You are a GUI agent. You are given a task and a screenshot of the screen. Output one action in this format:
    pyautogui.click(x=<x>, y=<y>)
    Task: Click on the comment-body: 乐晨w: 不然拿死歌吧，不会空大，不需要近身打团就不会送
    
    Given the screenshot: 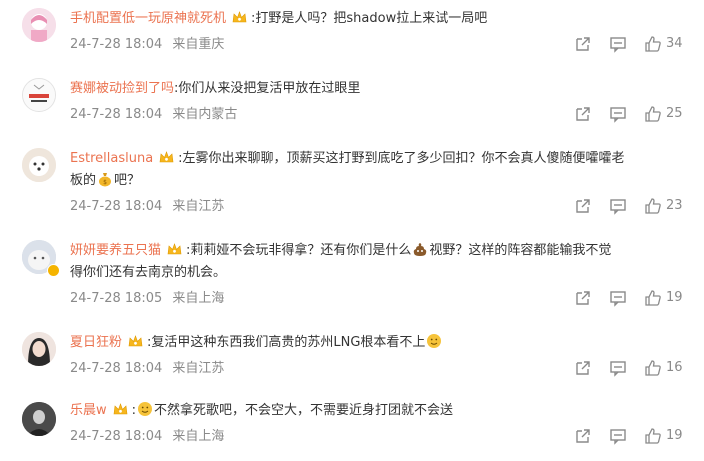 What is the action you would take?
    pyautogui.click(x=377, y=411)
    